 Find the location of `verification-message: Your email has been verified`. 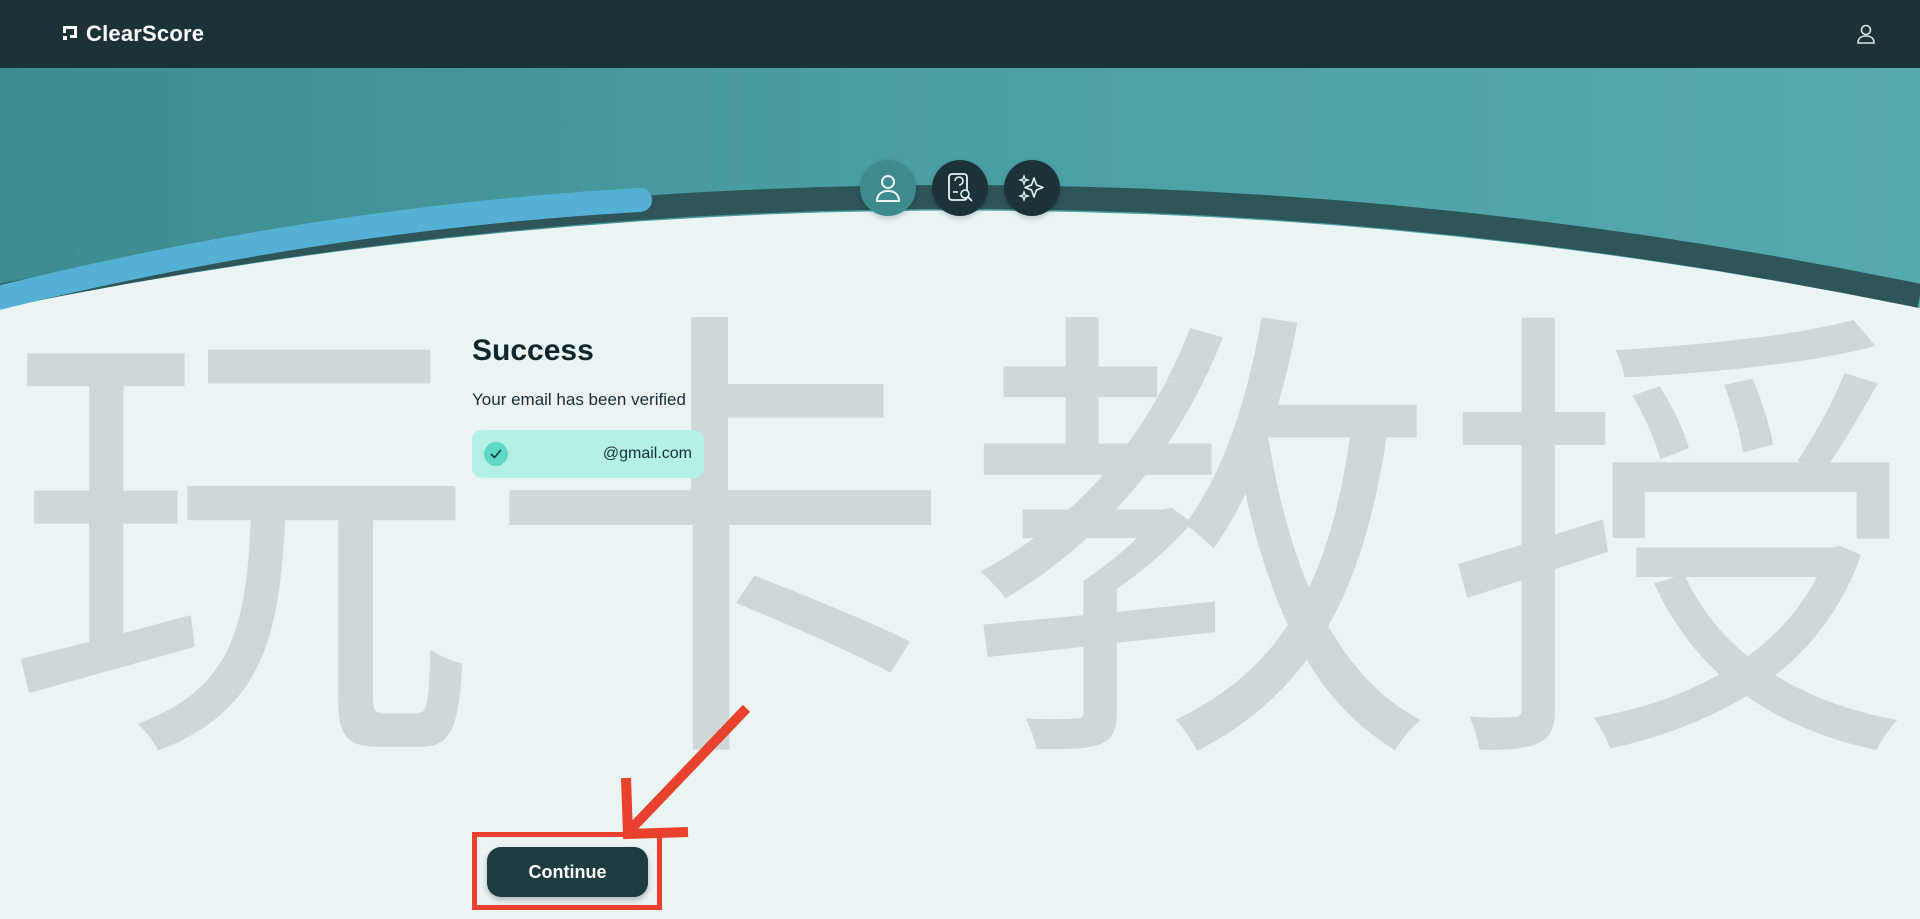

verification-message: Your email has been verified is located at coordinates (579, 399).